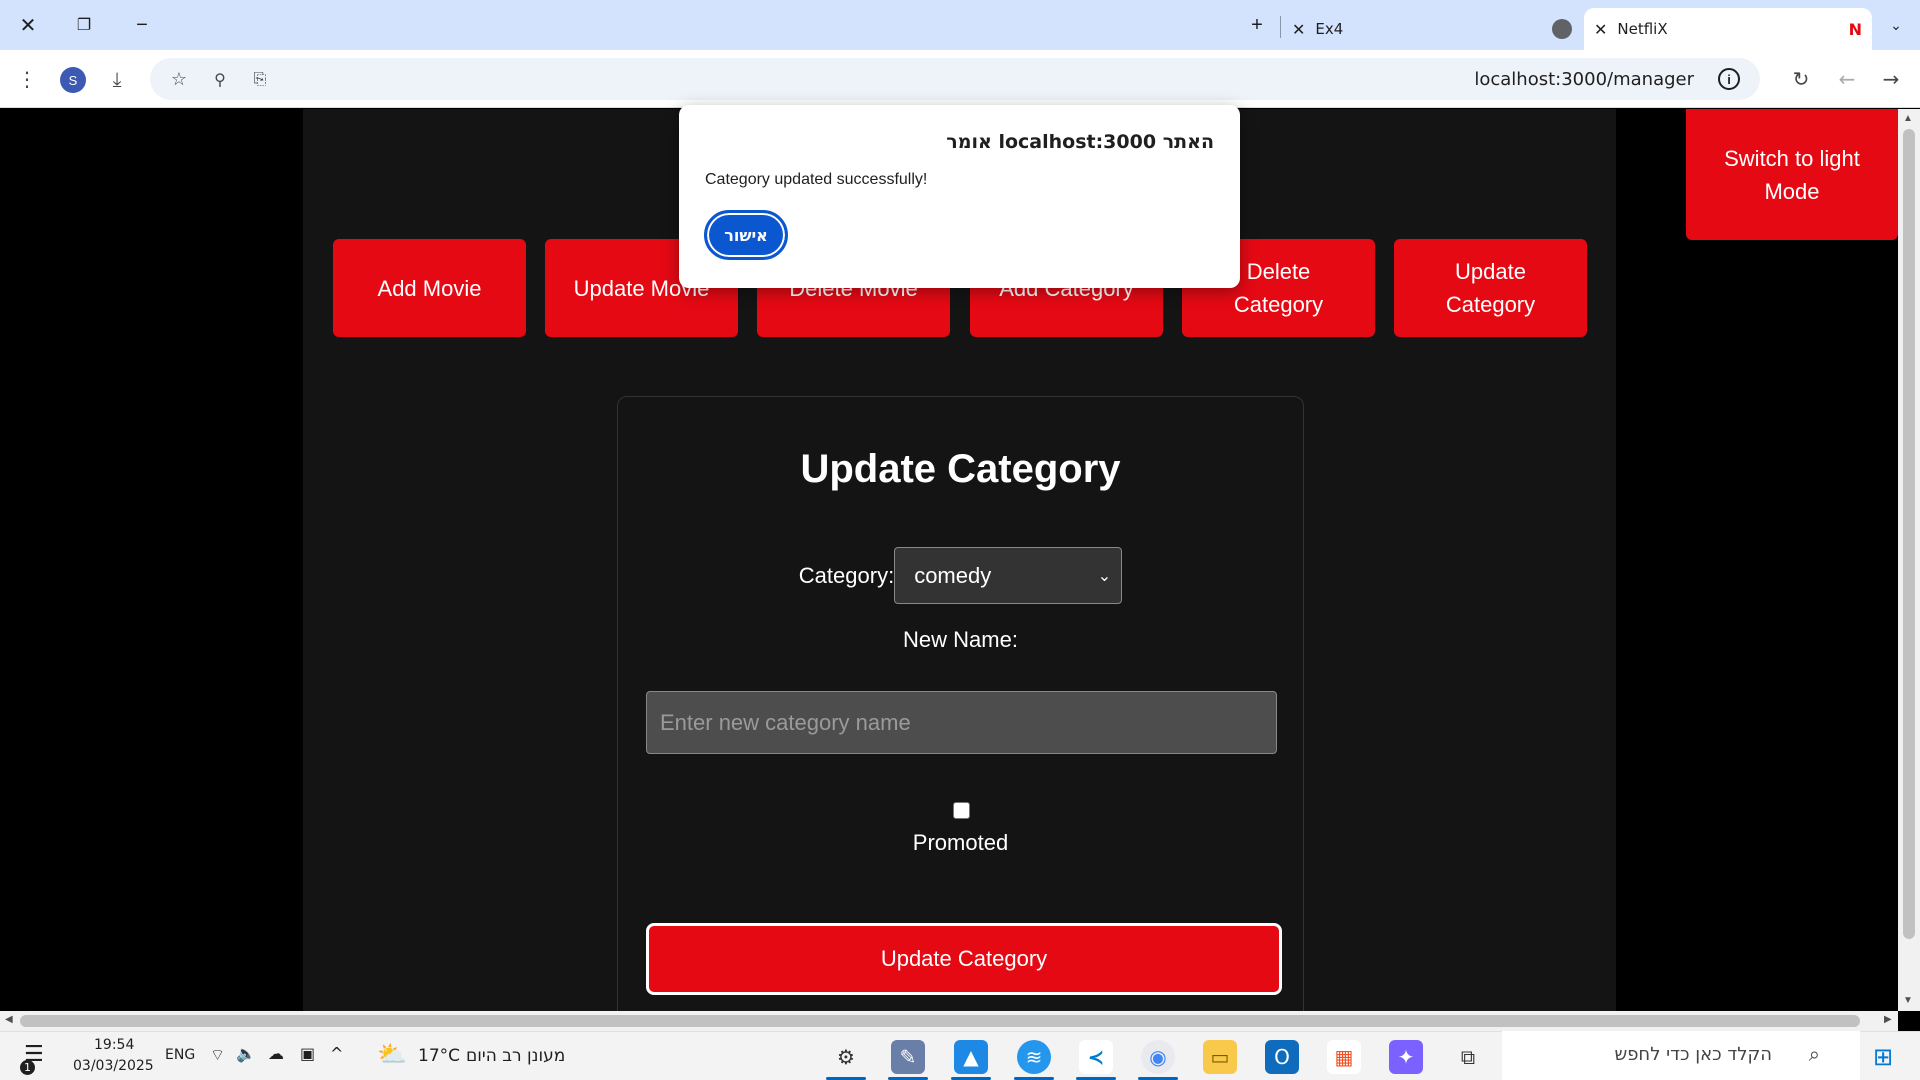 This screenshot has width=1920, height=1080. What do you see at coordinates (961, 810) in the screenshot?
I see `promoted-checkbox` at bounding box center [961, 810].